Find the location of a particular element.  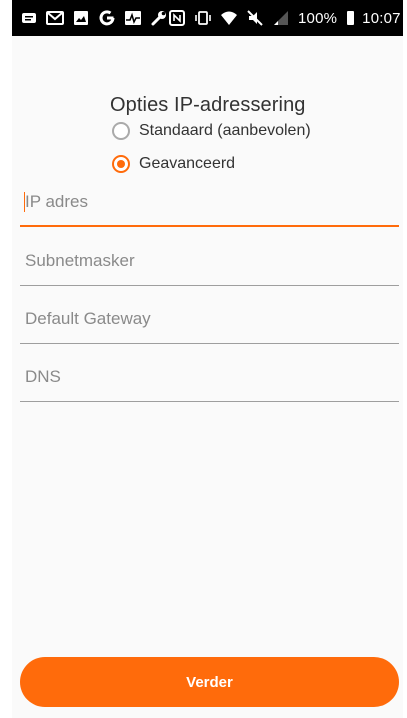

default-gateway-placeholder: Default Gateway is located at coordinates (88, 318).